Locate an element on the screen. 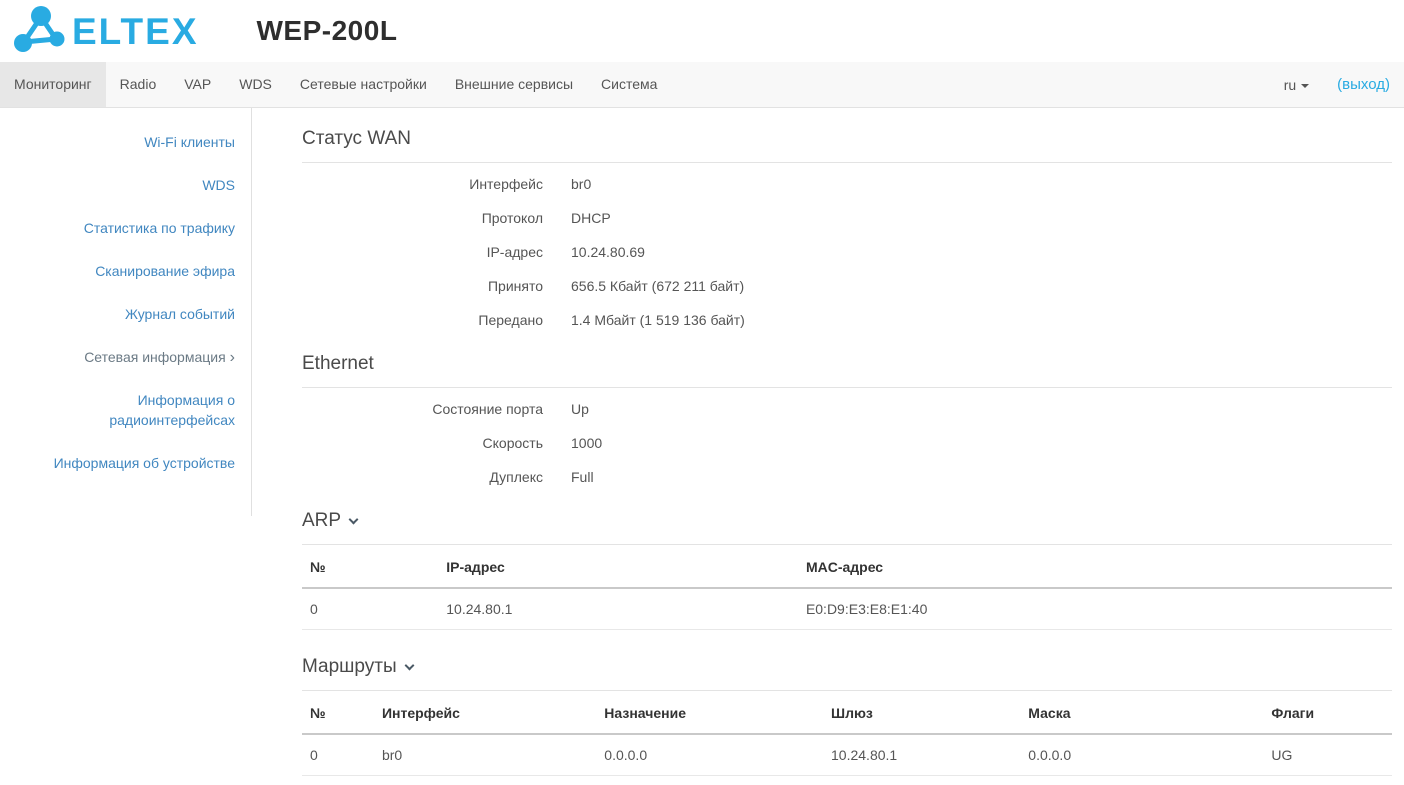  field-value: 1.4 Мбайт (1 519 136 байт) is located at coordinates (658, 320).